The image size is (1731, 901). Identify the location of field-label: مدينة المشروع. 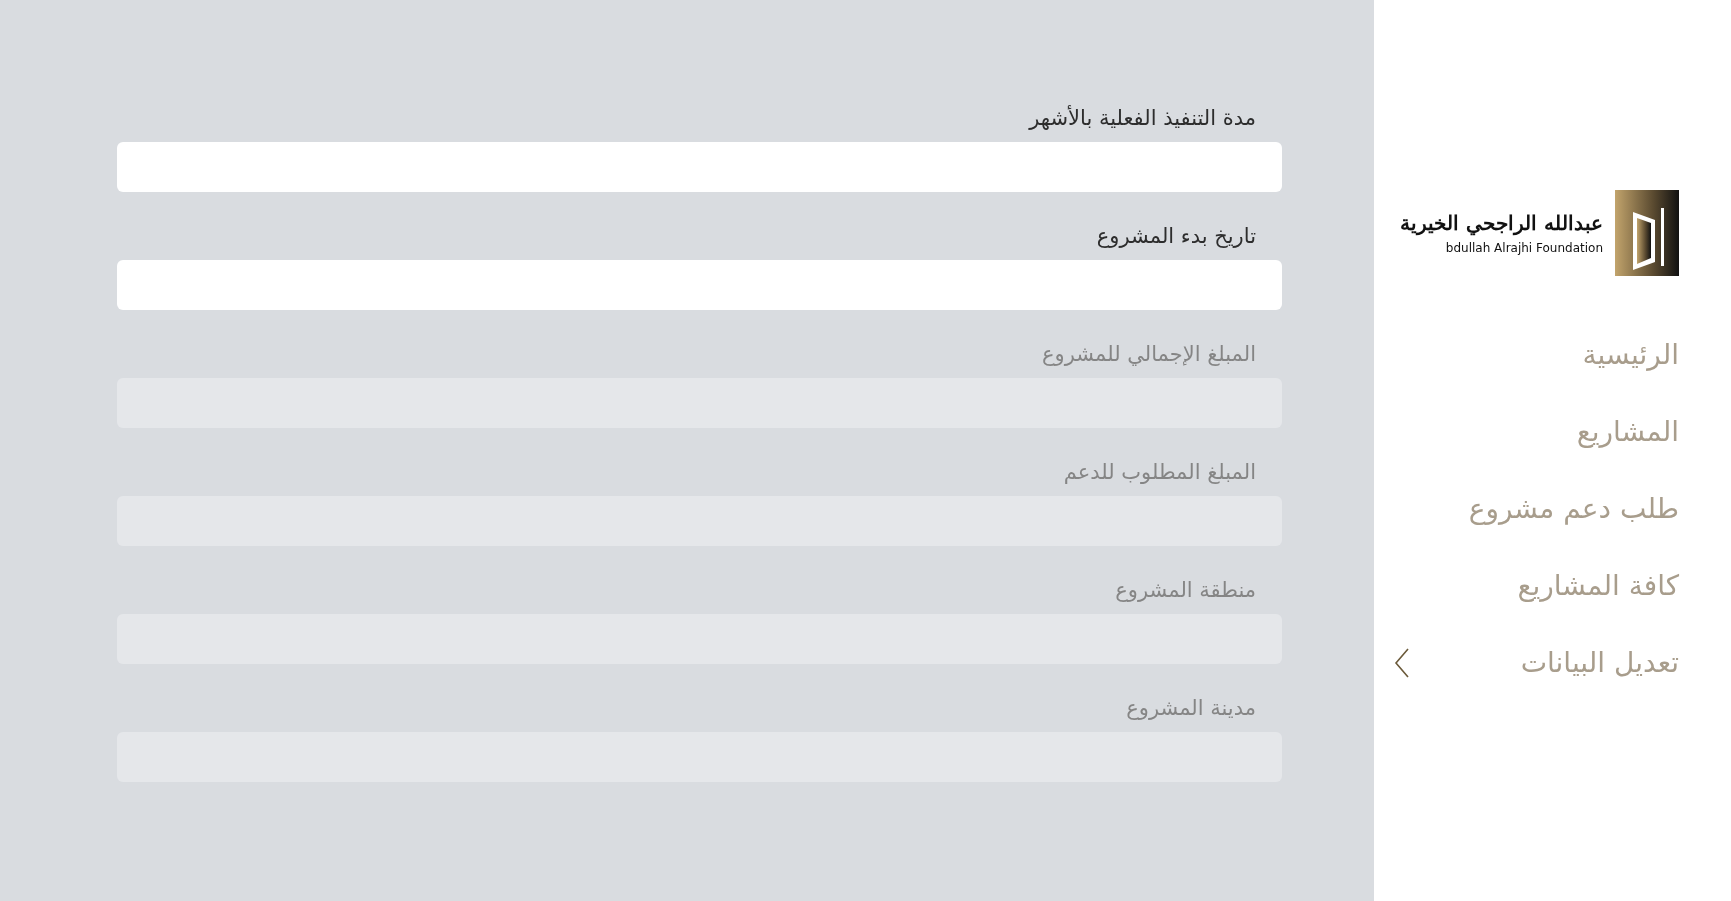
(1191, 709).